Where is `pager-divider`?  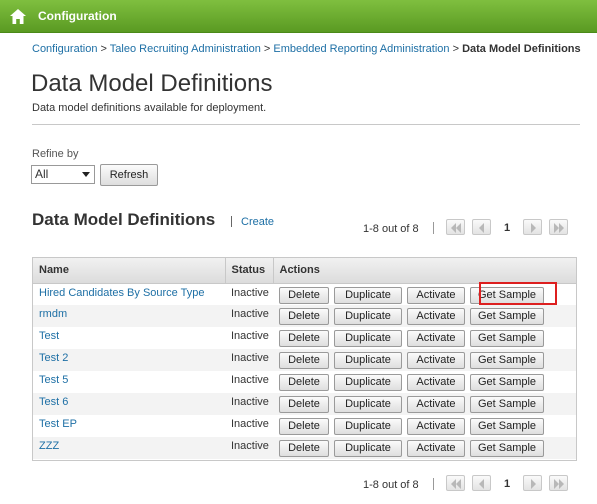 pager-divider is located at coordinates (433, 228).